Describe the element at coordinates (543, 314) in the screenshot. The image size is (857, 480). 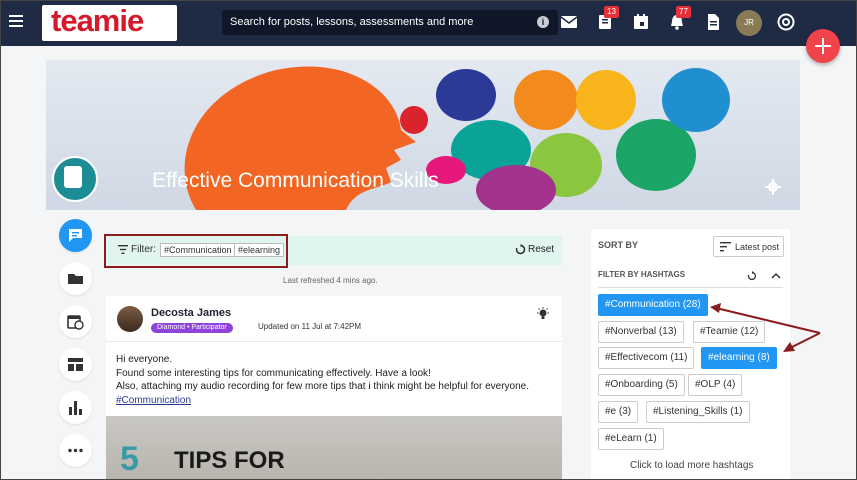
I see `lightbulb-icon` at that location.